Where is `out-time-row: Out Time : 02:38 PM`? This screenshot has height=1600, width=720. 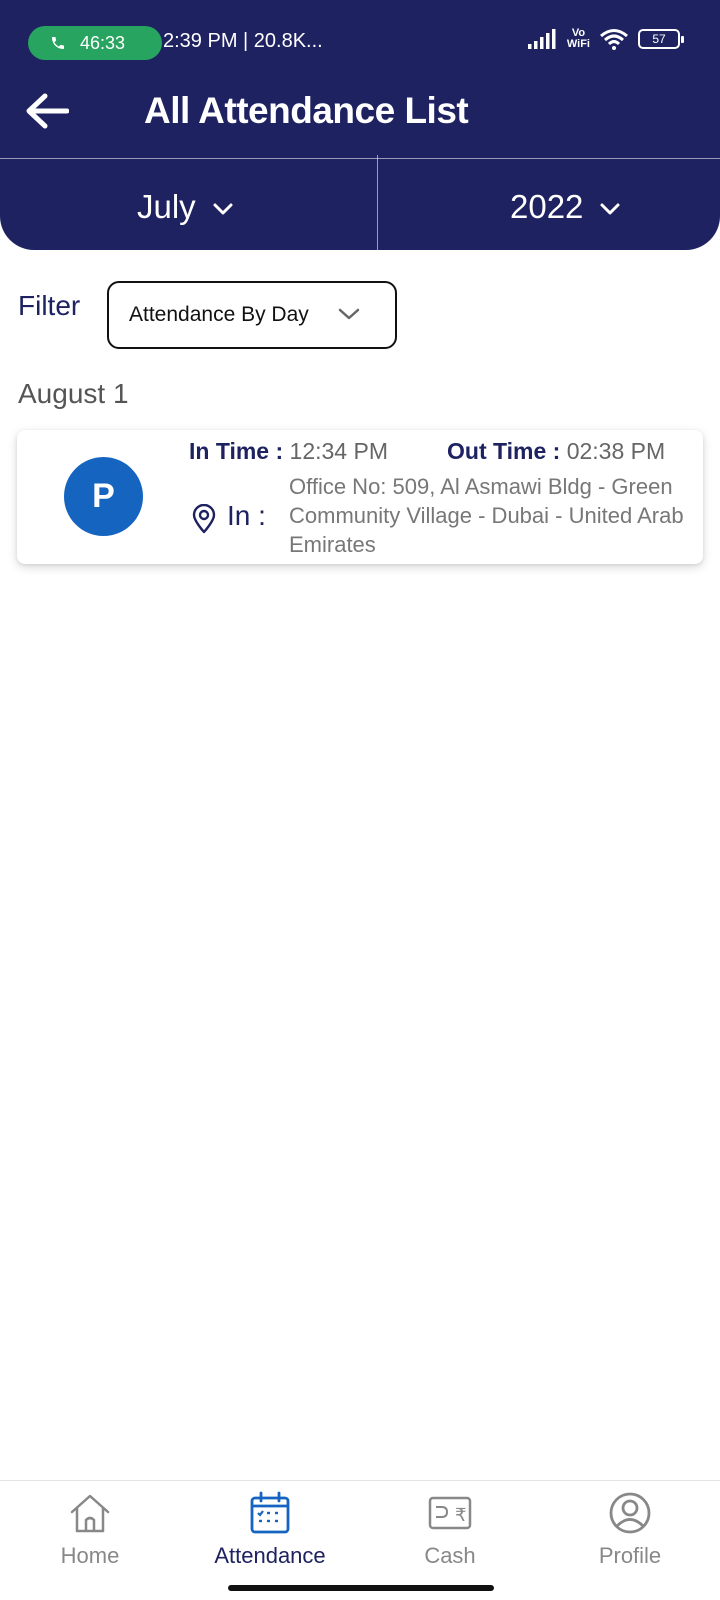
out-time-row: Out Time : 02:38 PM is located at coordinates (556, 451).